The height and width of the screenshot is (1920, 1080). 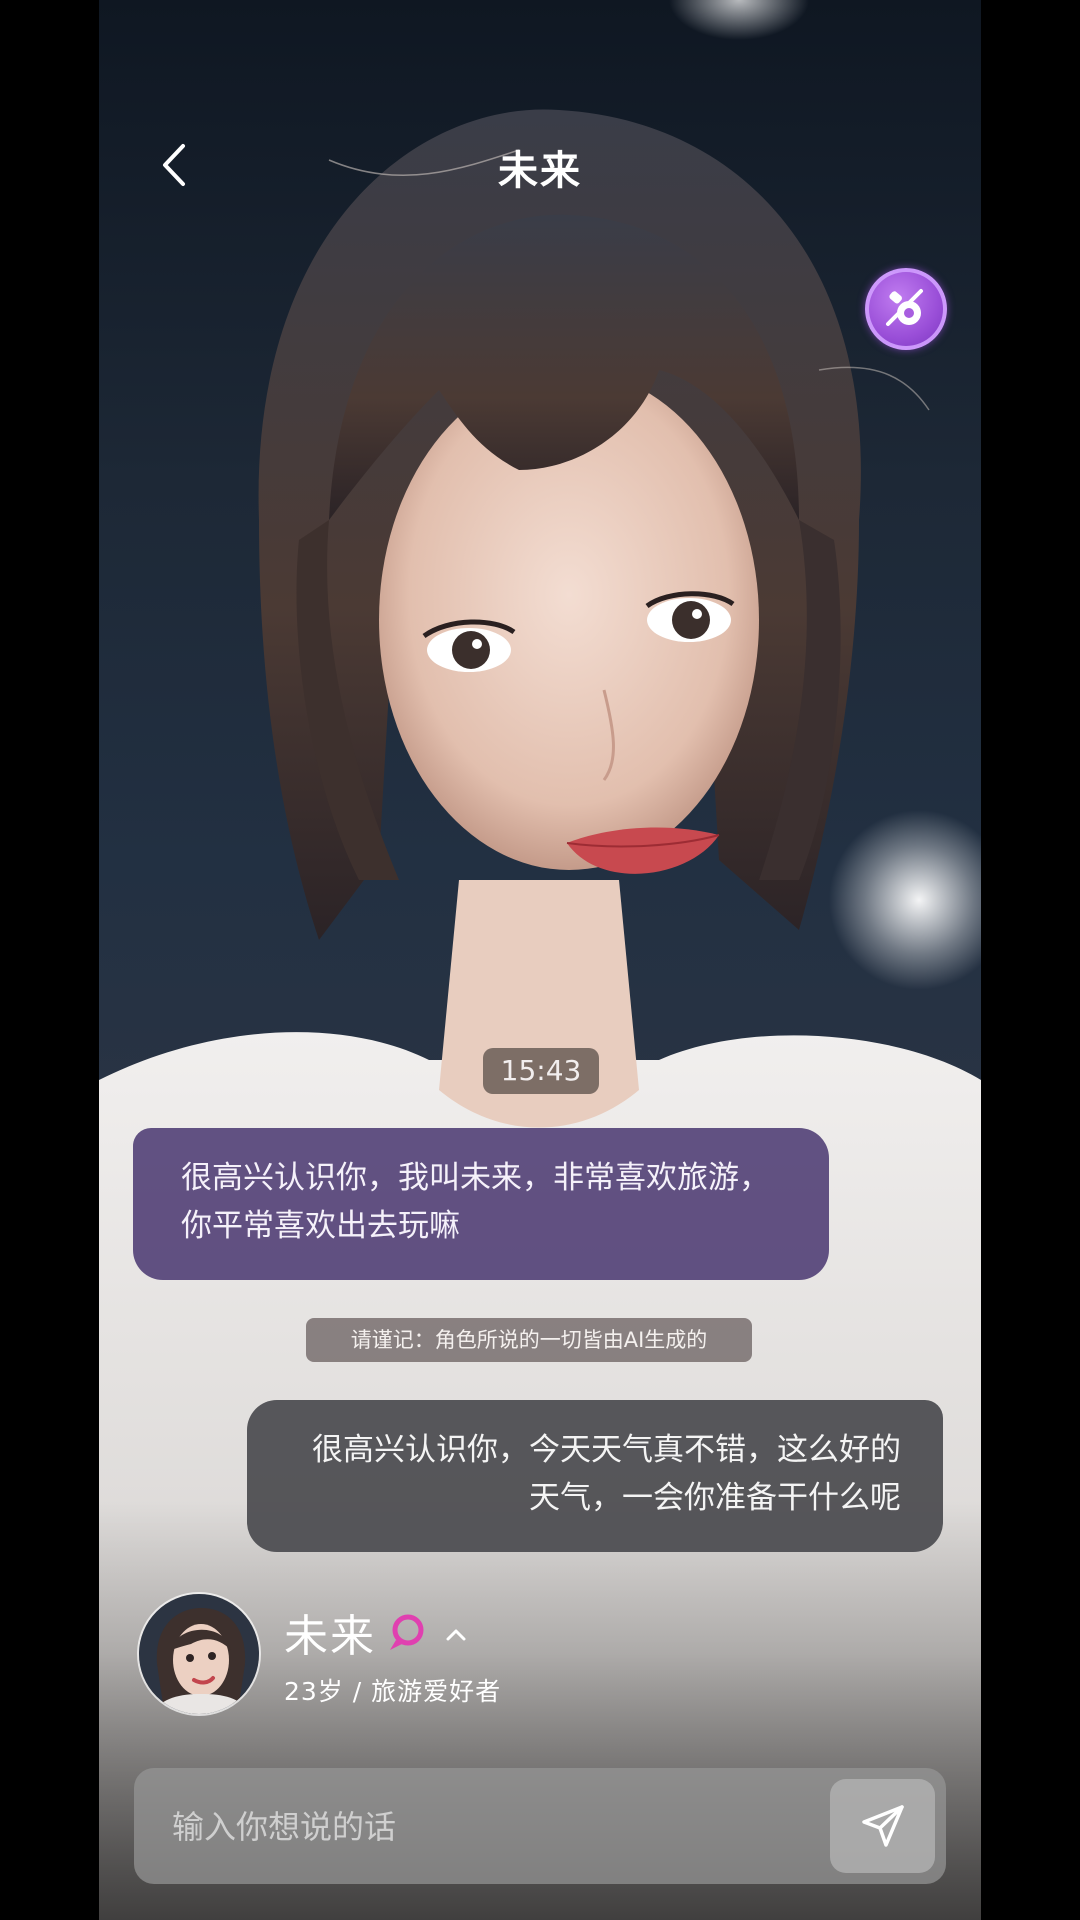 I want to click on message-input, so click(x=482, y=1827).